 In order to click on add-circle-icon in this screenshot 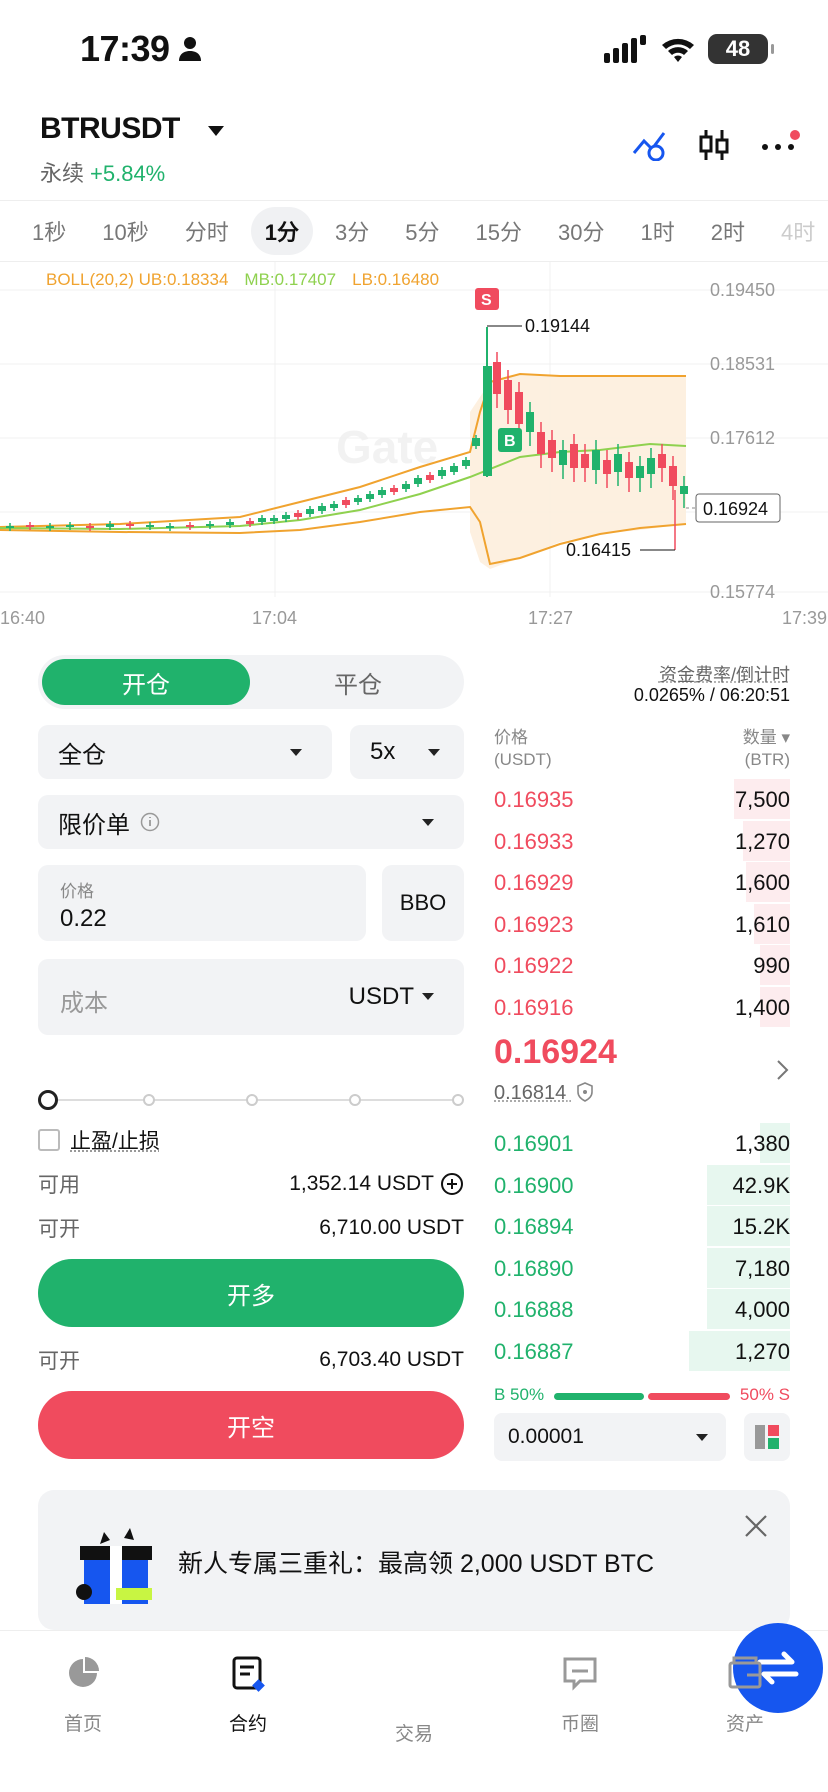, I will do `click(452, 1184)`.